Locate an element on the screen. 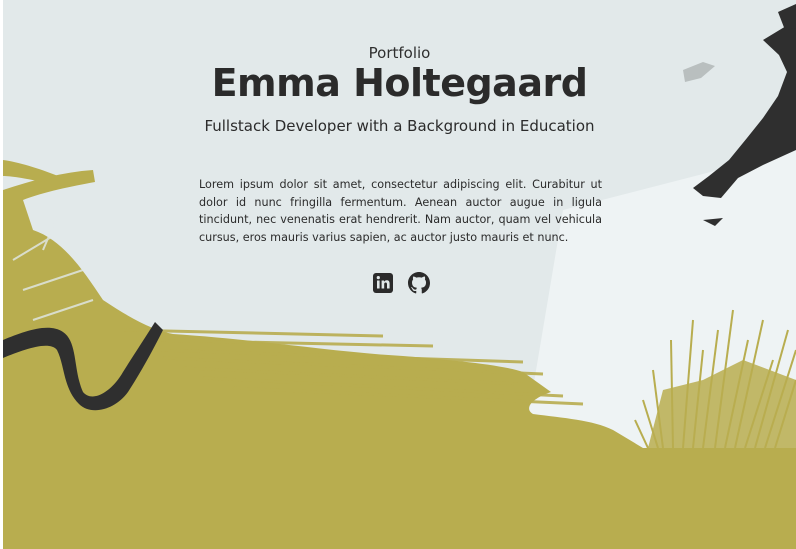 This screenshot has height=549, width=796. page-kicker: Portfolio is located at coordinates (399, 53).